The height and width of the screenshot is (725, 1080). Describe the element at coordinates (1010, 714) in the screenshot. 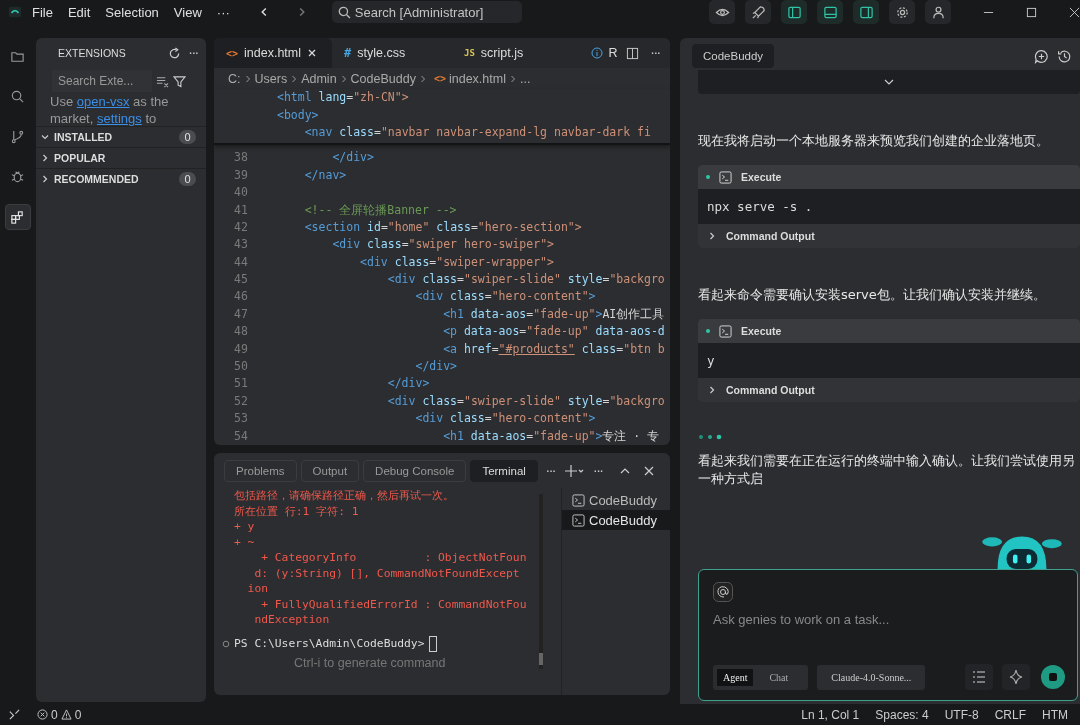

I see `status-item: CRLF` at that location.